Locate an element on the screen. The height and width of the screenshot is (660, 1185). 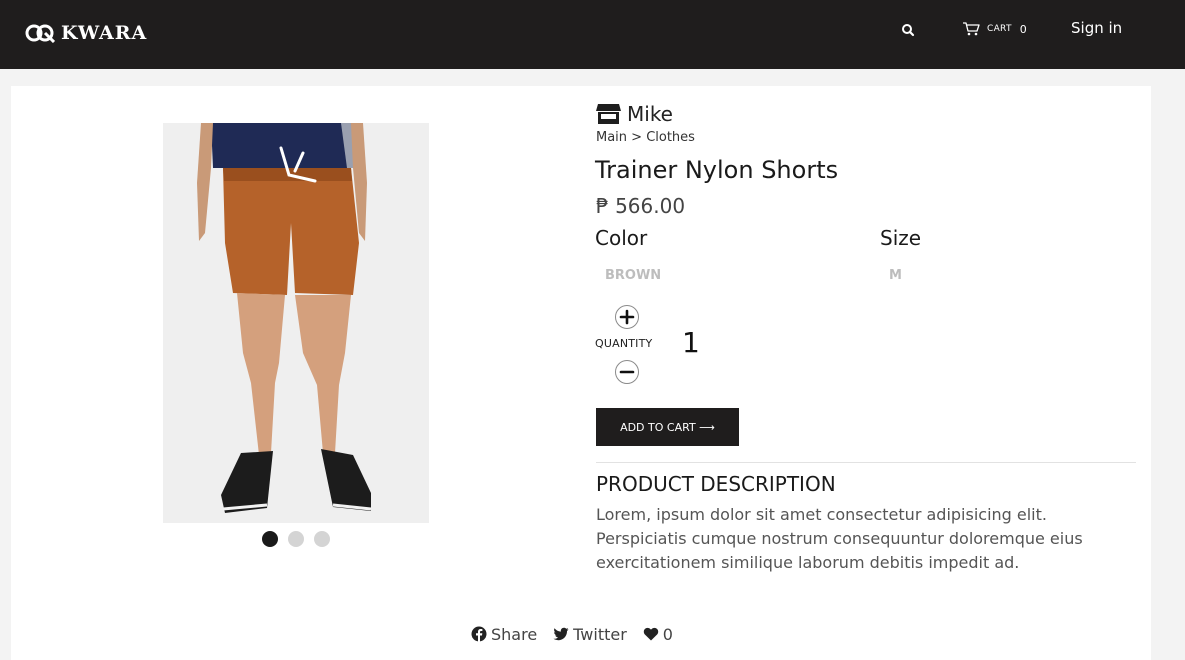
brand-logo: KWARA is located at coordinates (86, 33).